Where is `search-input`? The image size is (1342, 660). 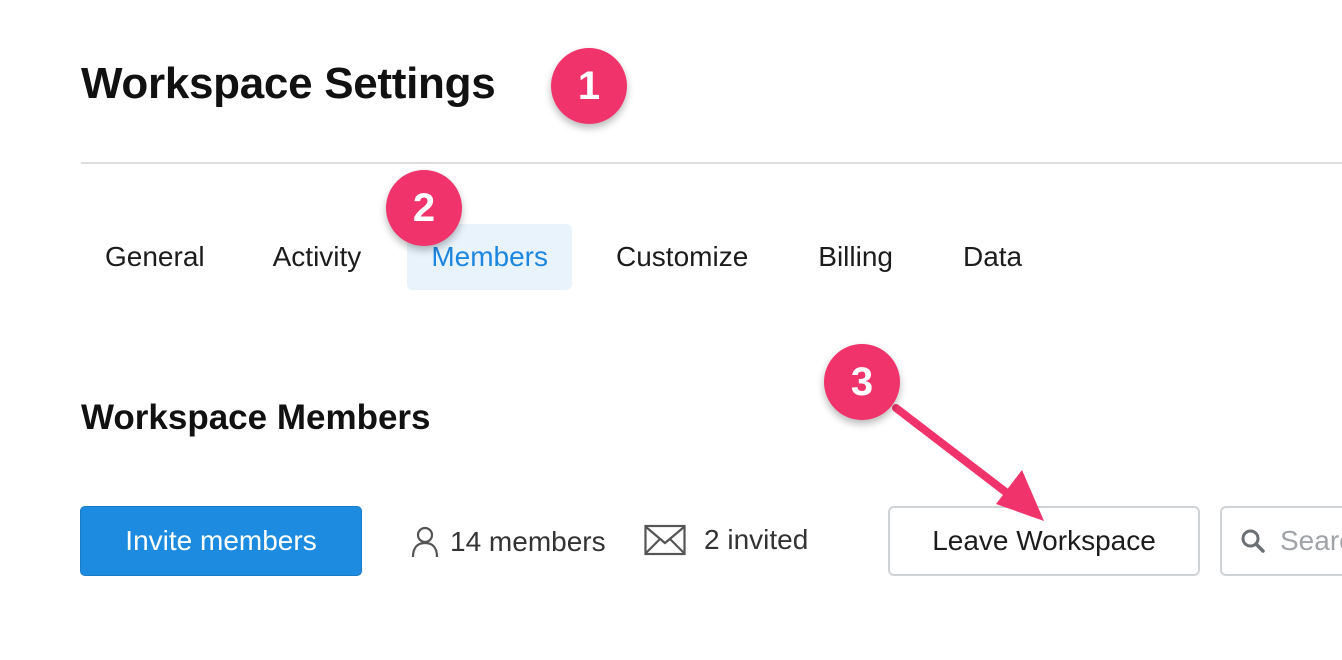 search-input is located at coordinates (1311, 541).